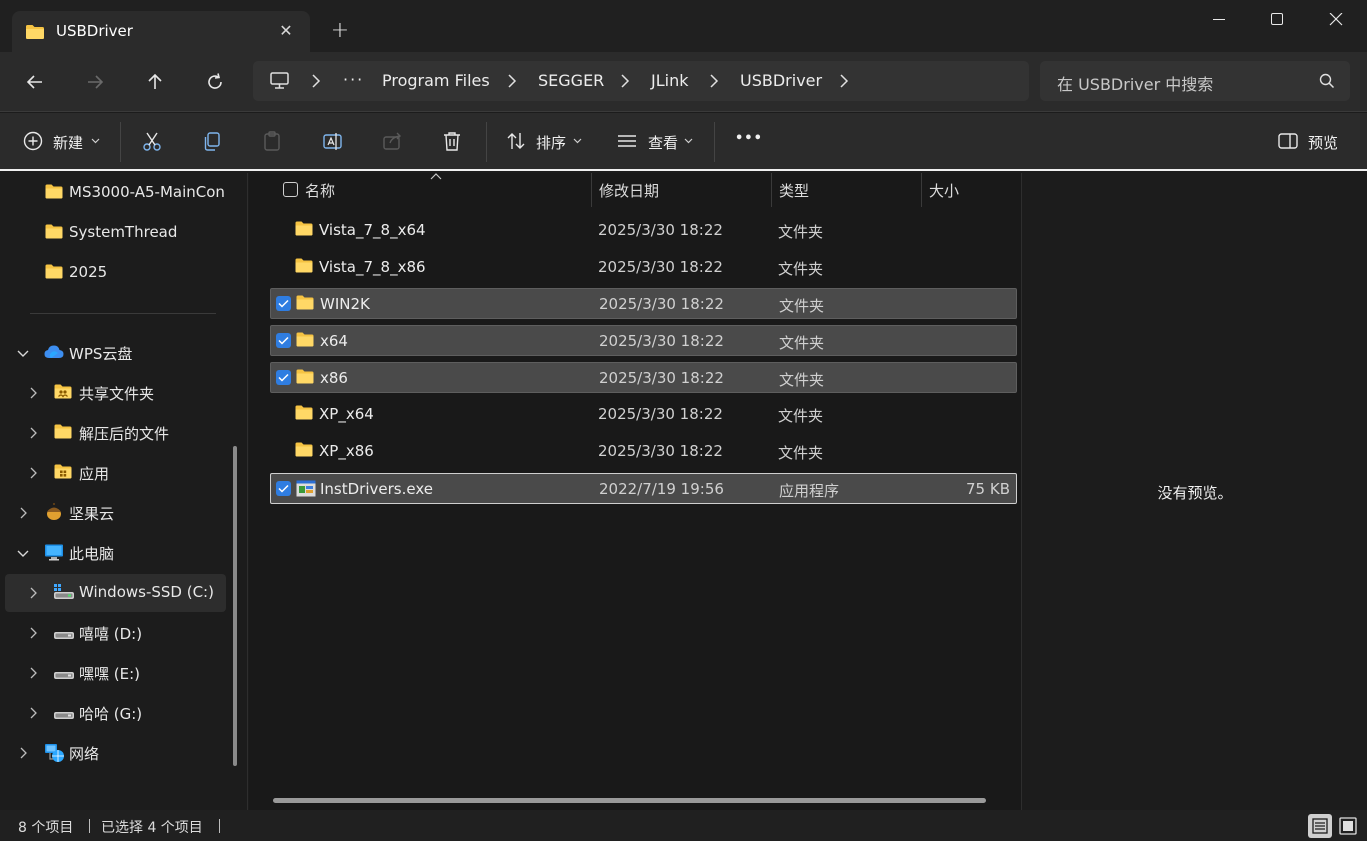 This screenshot has height=841, width=1367. What do you see at coordinates (1320, 826) in the screenshot?
I see `details-view-button` at bounding box center [1320, 826].